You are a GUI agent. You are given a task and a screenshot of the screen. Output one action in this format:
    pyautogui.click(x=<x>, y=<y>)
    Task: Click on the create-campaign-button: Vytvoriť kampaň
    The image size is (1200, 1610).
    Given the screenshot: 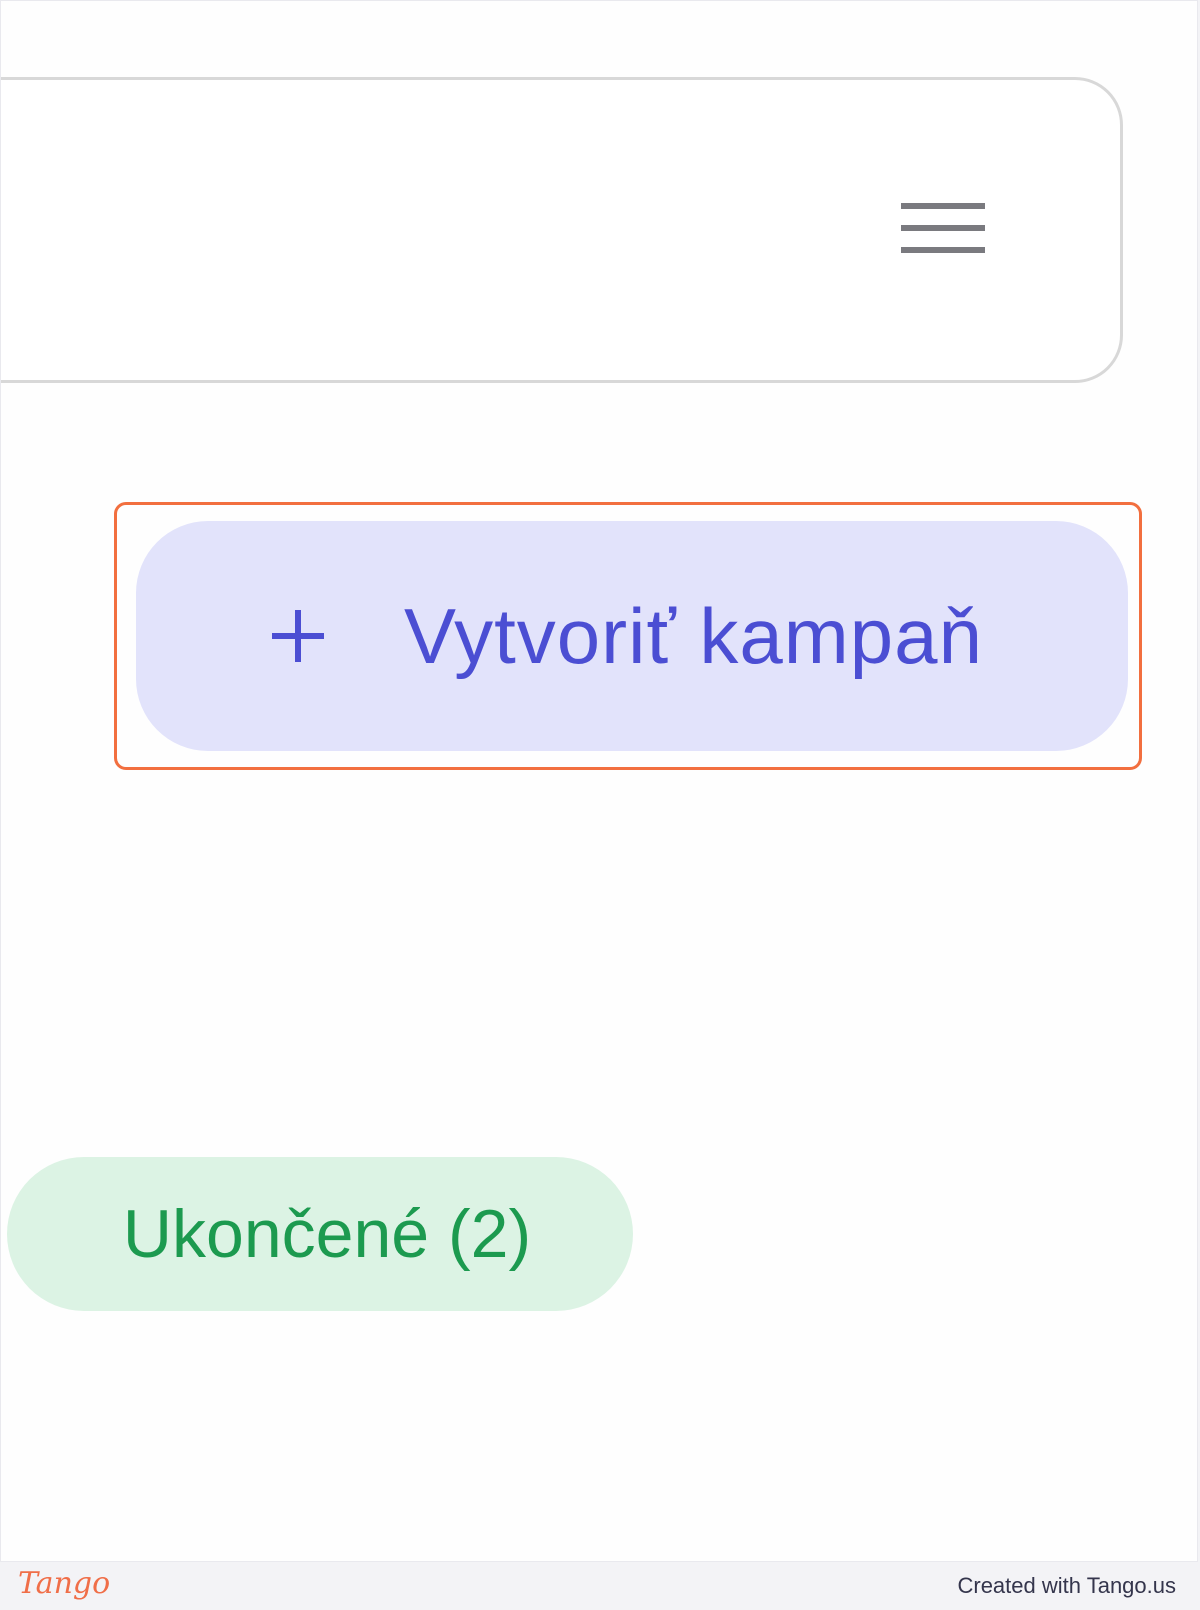 What is the action you would take?
    pyautogui.click(x=632, y=636)
    